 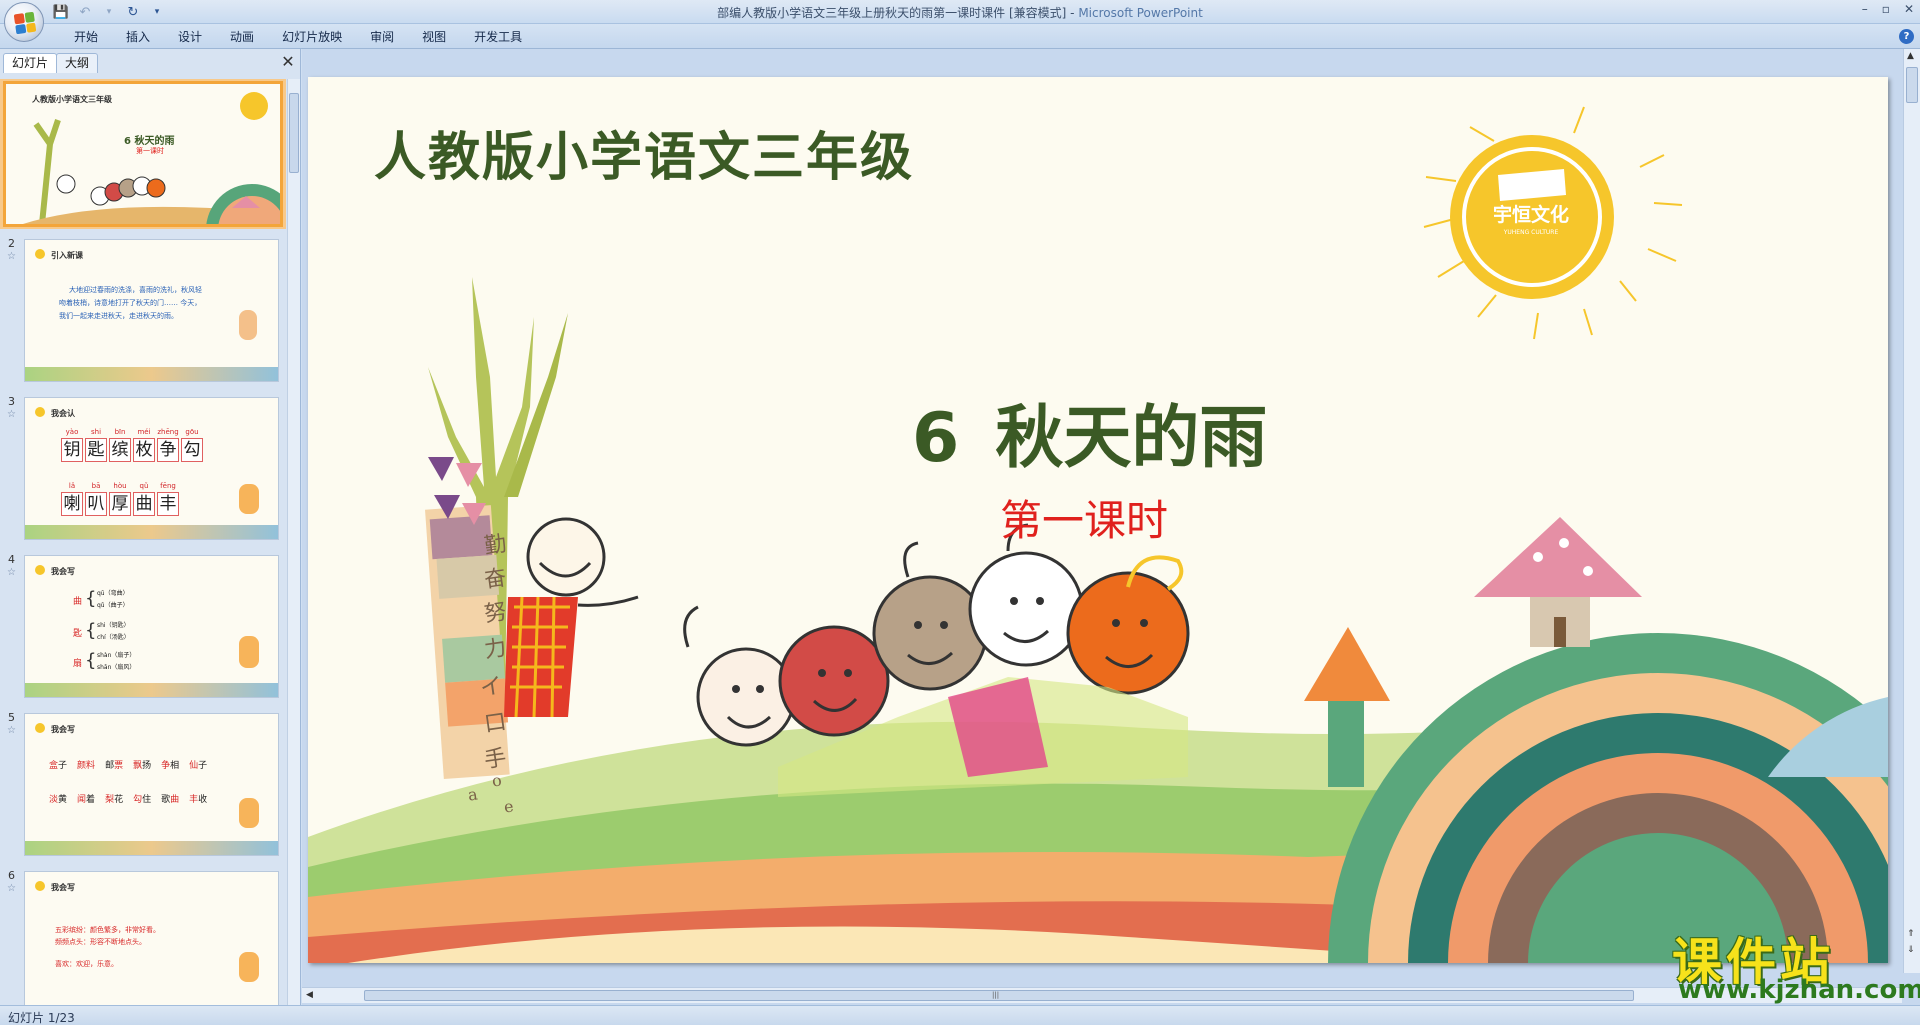 What do you see at coordinates (242, 37) in the screenshot?
I see `tab-animations: 动画` at bounding box center [242, 37].